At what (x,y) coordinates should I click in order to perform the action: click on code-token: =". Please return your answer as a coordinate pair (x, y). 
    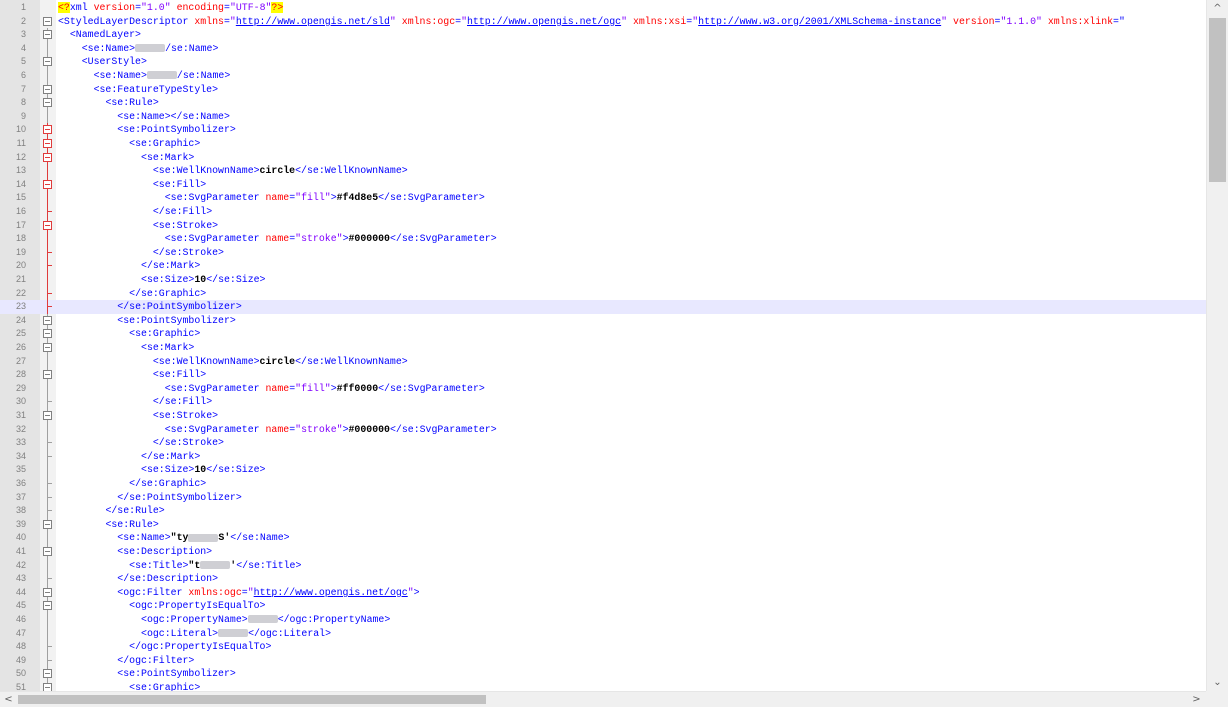
    Looking at the image, I should click on (1119, 21).